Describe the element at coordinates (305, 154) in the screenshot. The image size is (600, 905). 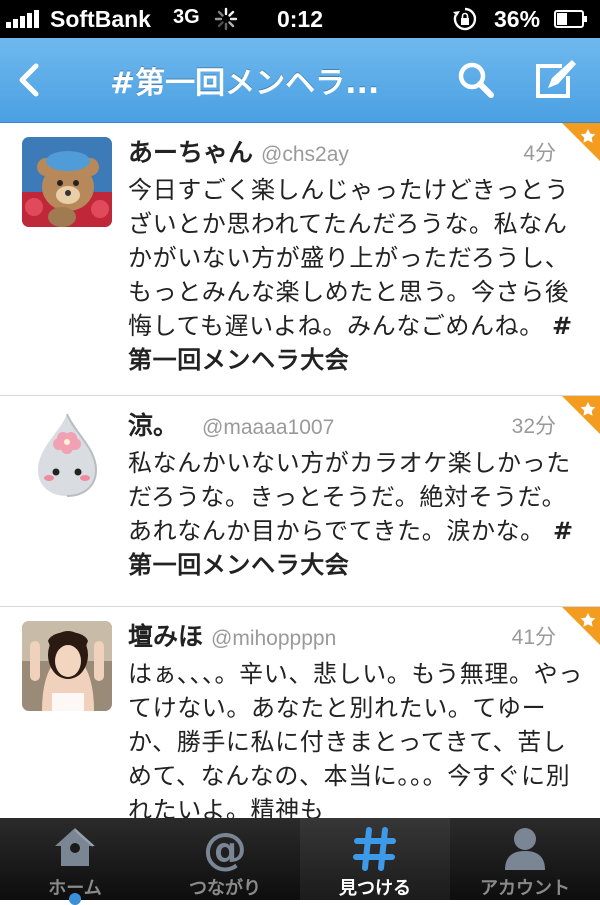
I see `user-handle: @chs2ay` at that location.